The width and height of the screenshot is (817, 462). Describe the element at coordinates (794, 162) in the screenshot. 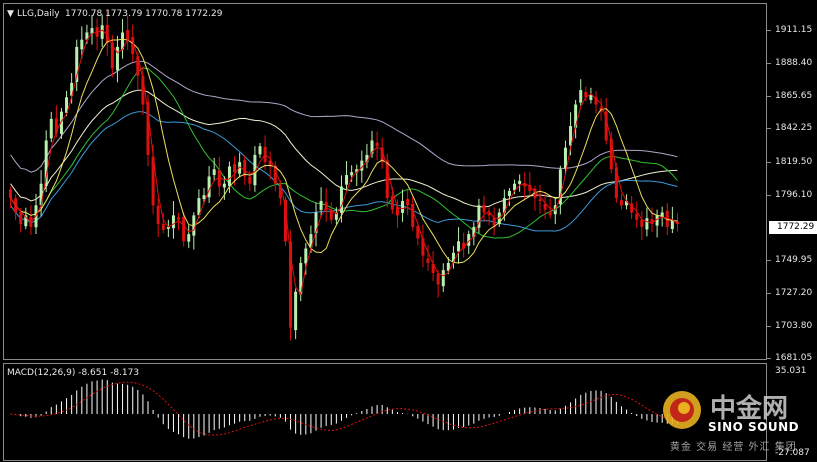

I see `price-tick: 1819.50` at that location.